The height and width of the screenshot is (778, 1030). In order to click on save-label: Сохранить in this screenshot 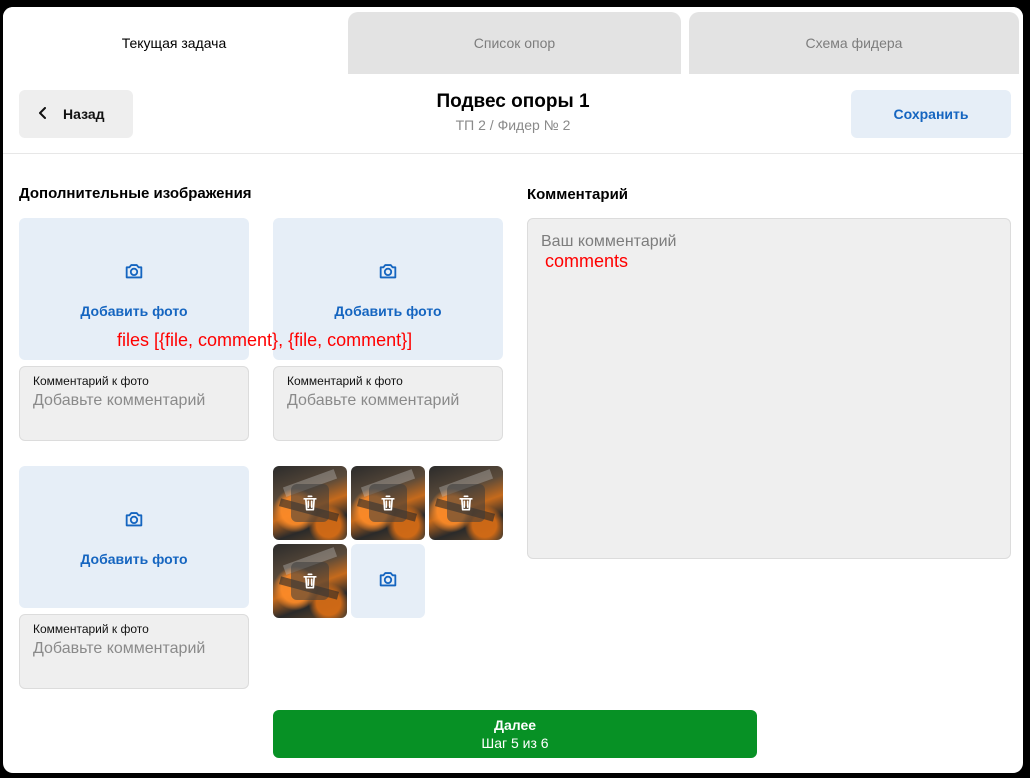, I will do `click(931, 114)`.